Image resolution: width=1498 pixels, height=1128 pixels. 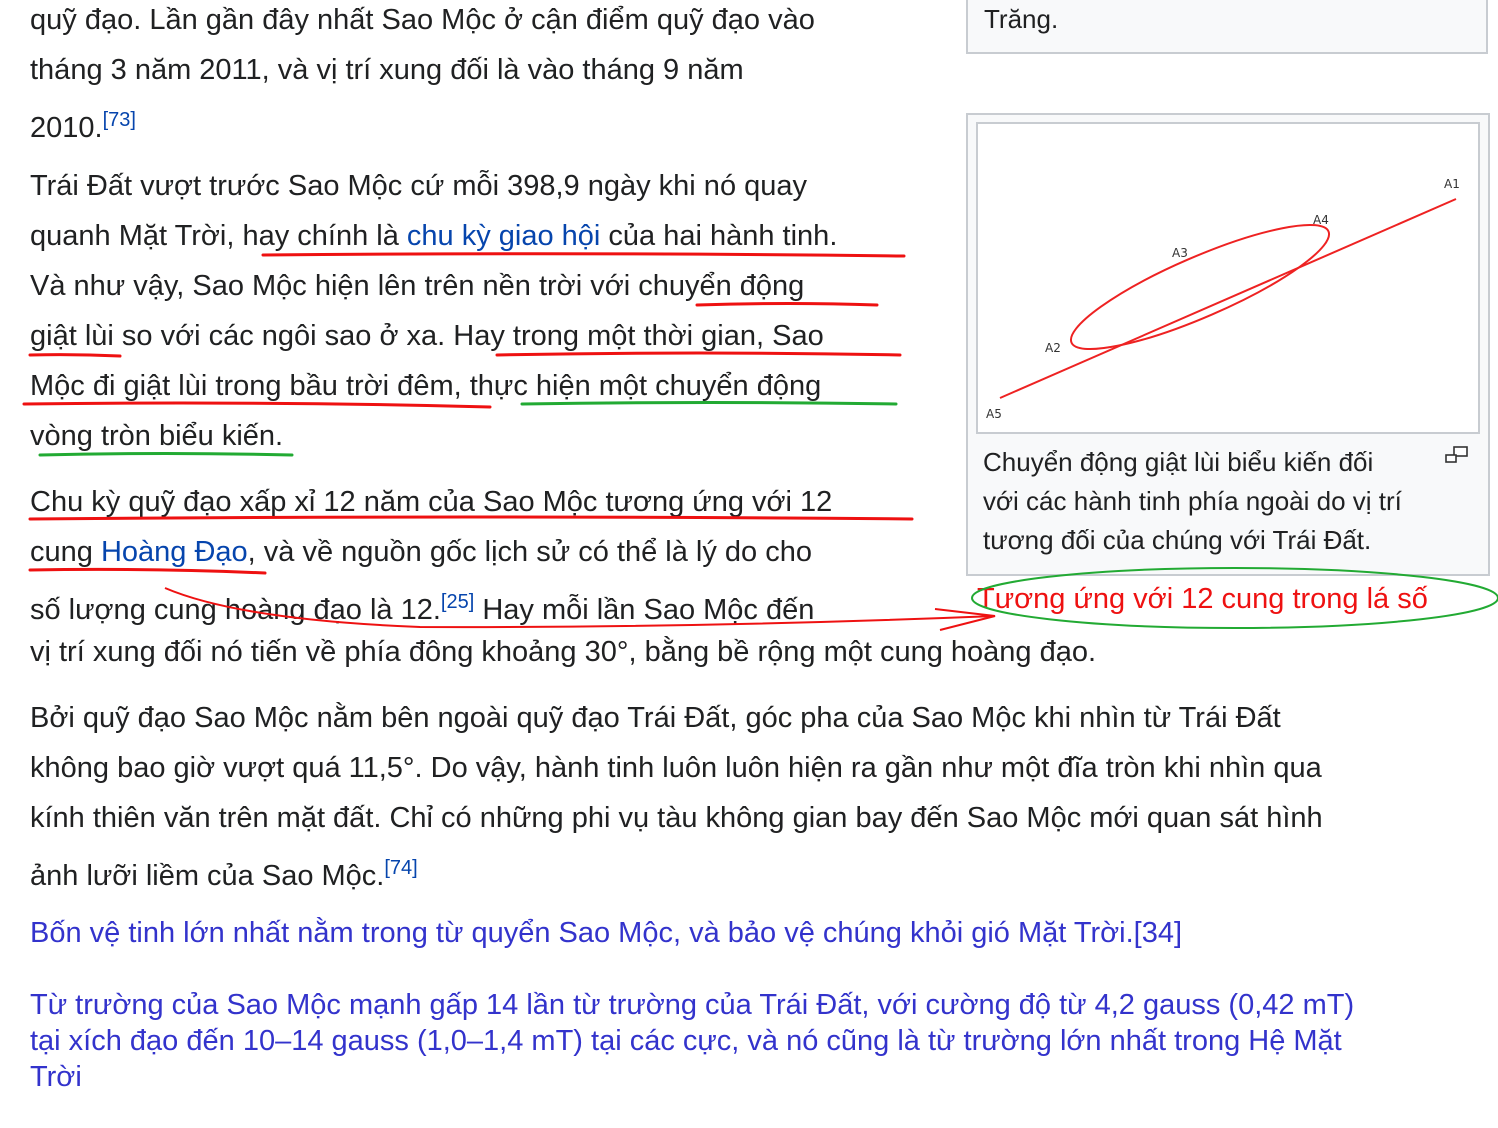 What do you see at coordinates (1192, 501) in the screenshot?
I see `figure-caption-line-2: với các hành tinh phía ngoài do vị trí` at bounding box center [1192, 501].